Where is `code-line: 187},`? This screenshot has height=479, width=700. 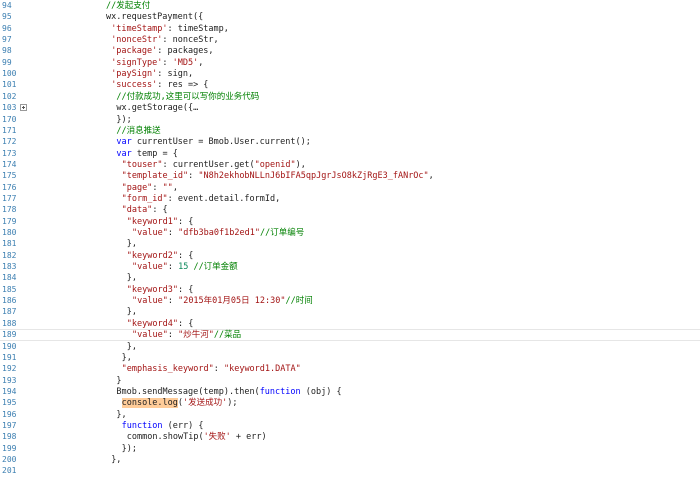 code-line: 187}, is located at coordinates (350, 312).